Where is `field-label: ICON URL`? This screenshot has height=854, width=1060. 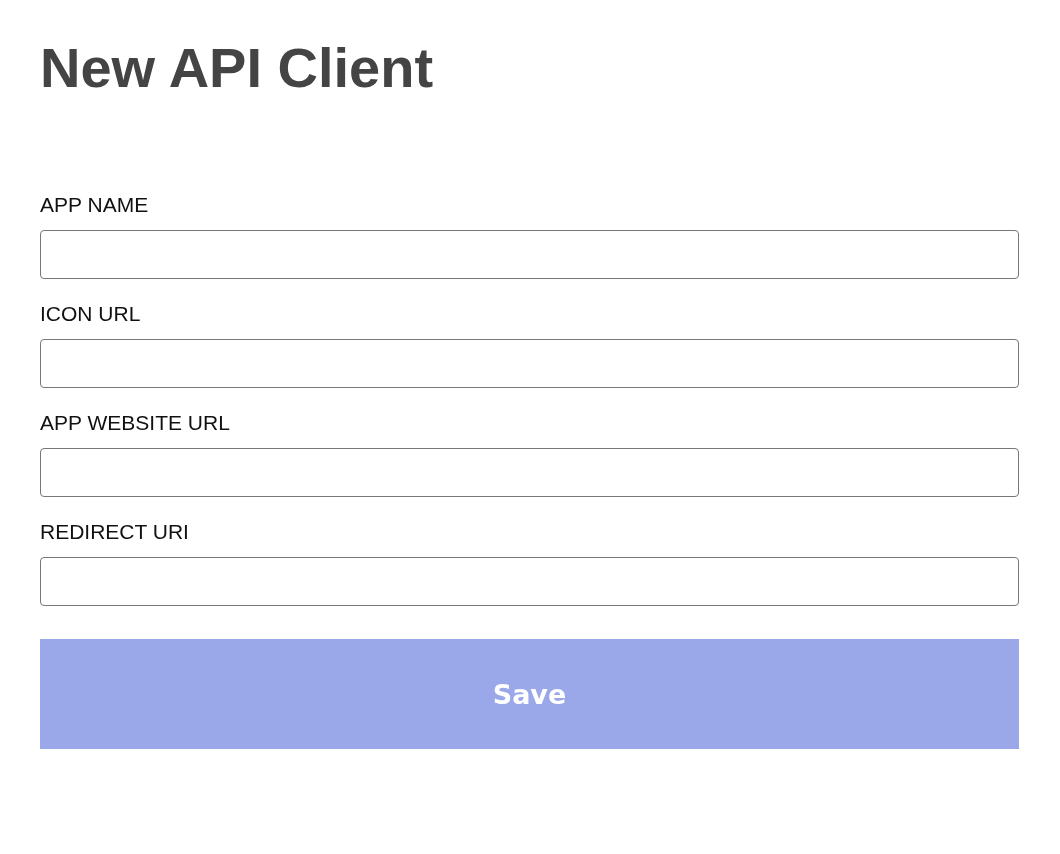 field-label: ICON URL is located at coordinates (91, 314).